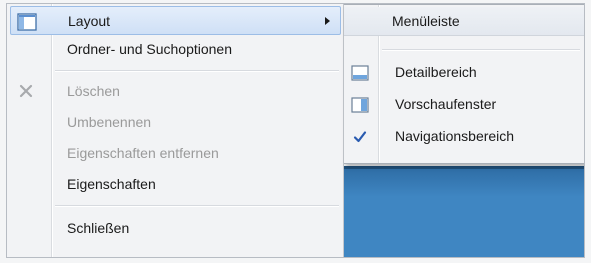 This screenshot has height=263, width=591. Describe the element at coordinates (175, 227) in the screenshot. I see `menu-item-close: Schließen` at that location.